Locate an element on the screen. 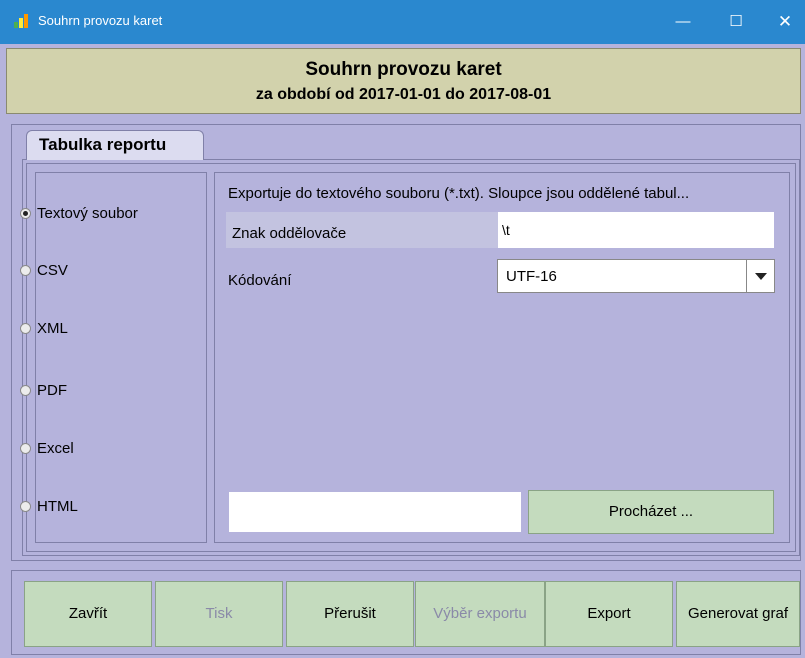  radio-label: CSV is located at coordinates (52, 270).